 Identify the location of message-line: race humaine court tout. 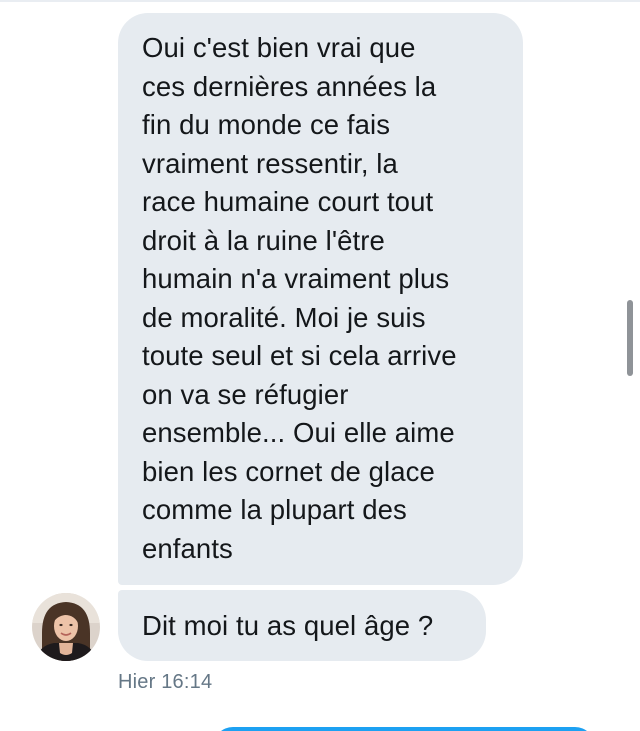
(288, 201).